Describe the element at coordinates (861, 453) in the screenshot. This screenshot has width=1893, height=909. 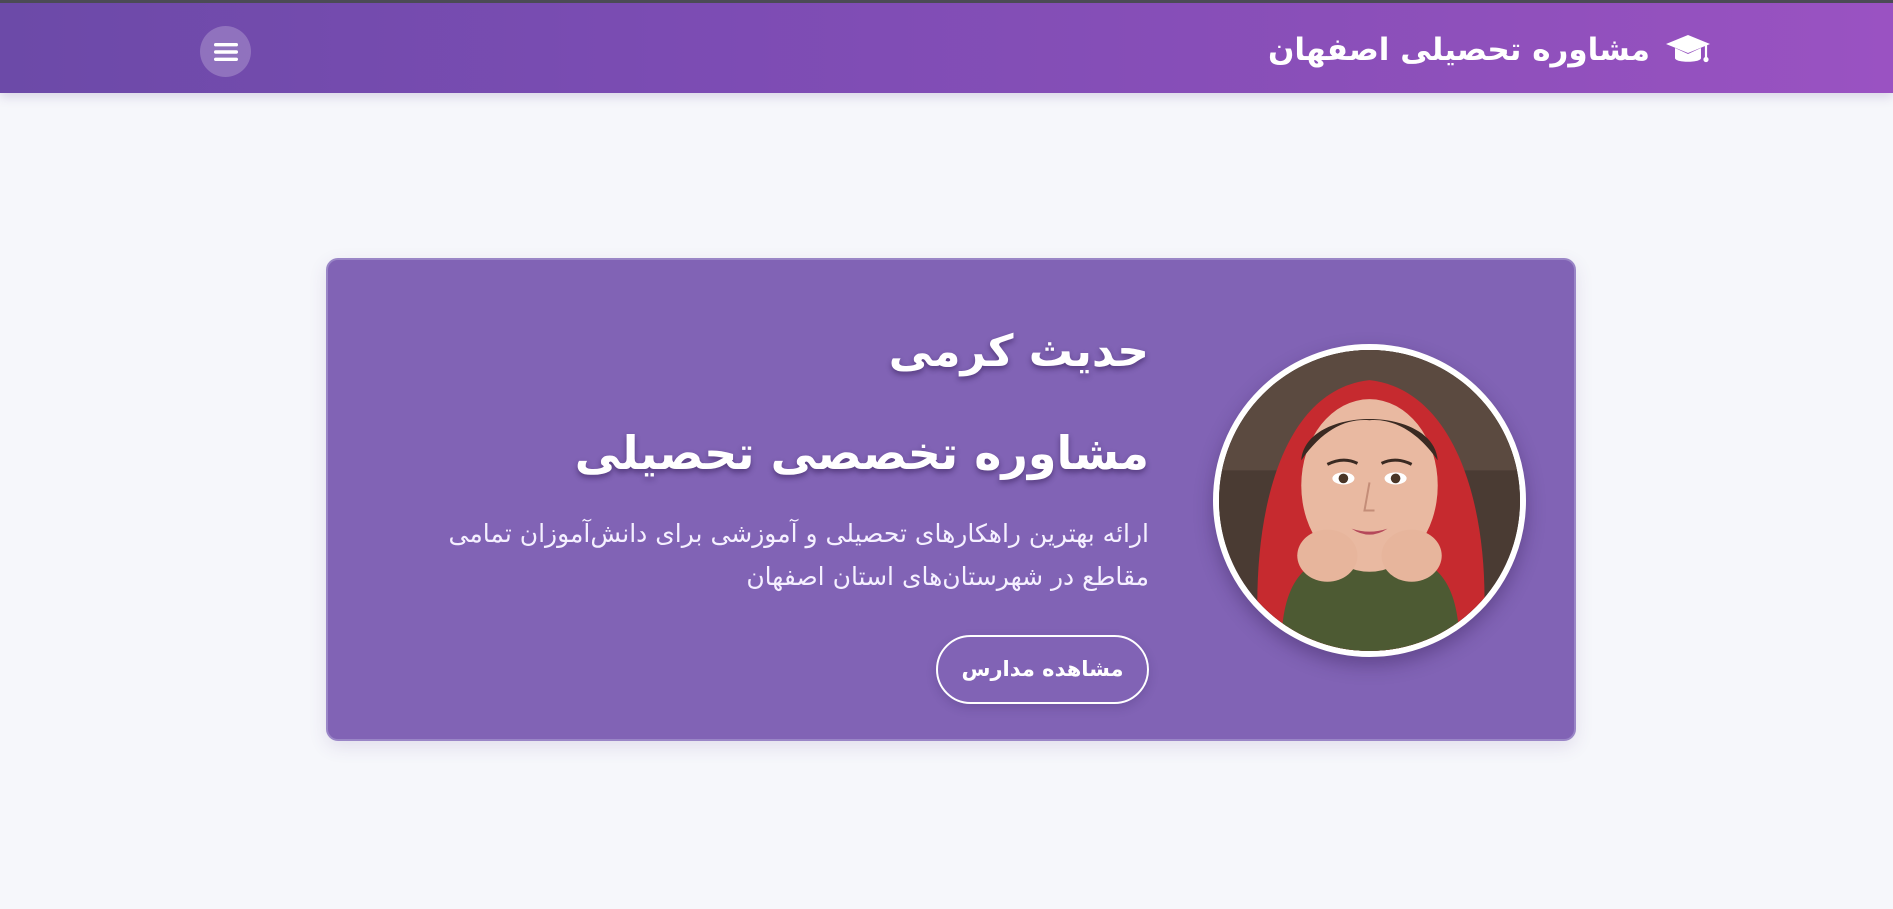
I see `hero-title: مشاوره تخصصی تحصیلی` at that location.